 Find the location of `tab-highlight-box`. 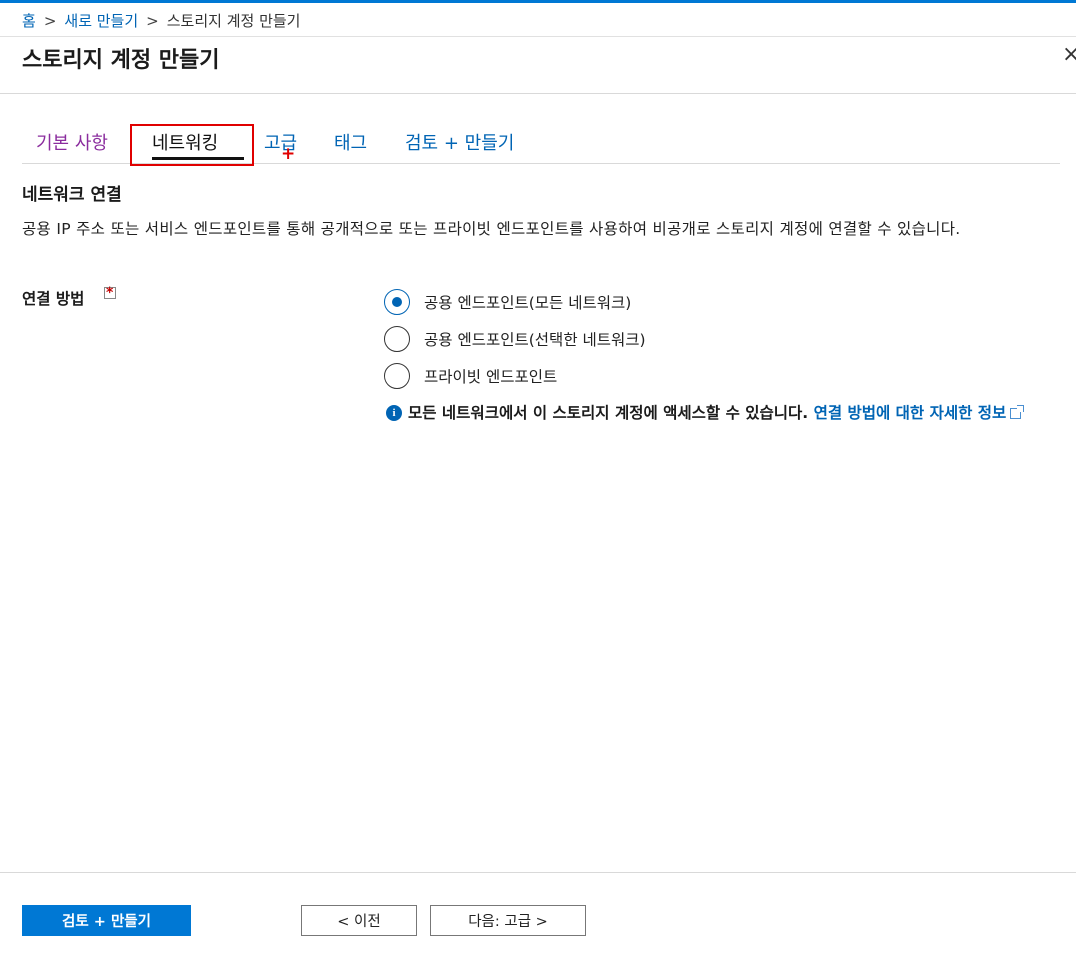

tab-highlight-box is located at coordinates (192, 145).